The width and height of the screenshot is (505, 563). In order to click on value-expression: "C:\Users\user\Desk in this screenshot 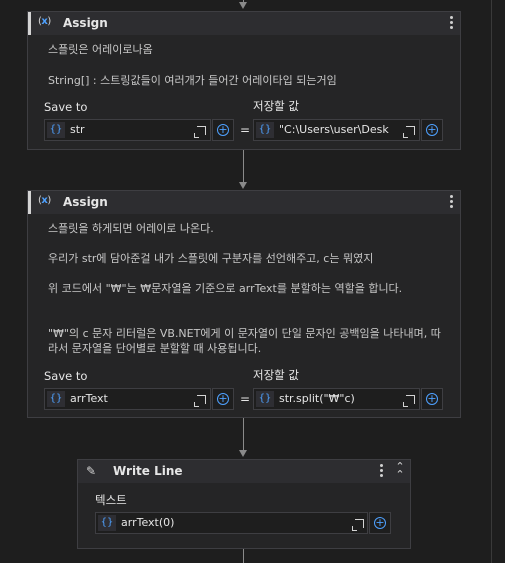, I will do `click(334, 129)`.